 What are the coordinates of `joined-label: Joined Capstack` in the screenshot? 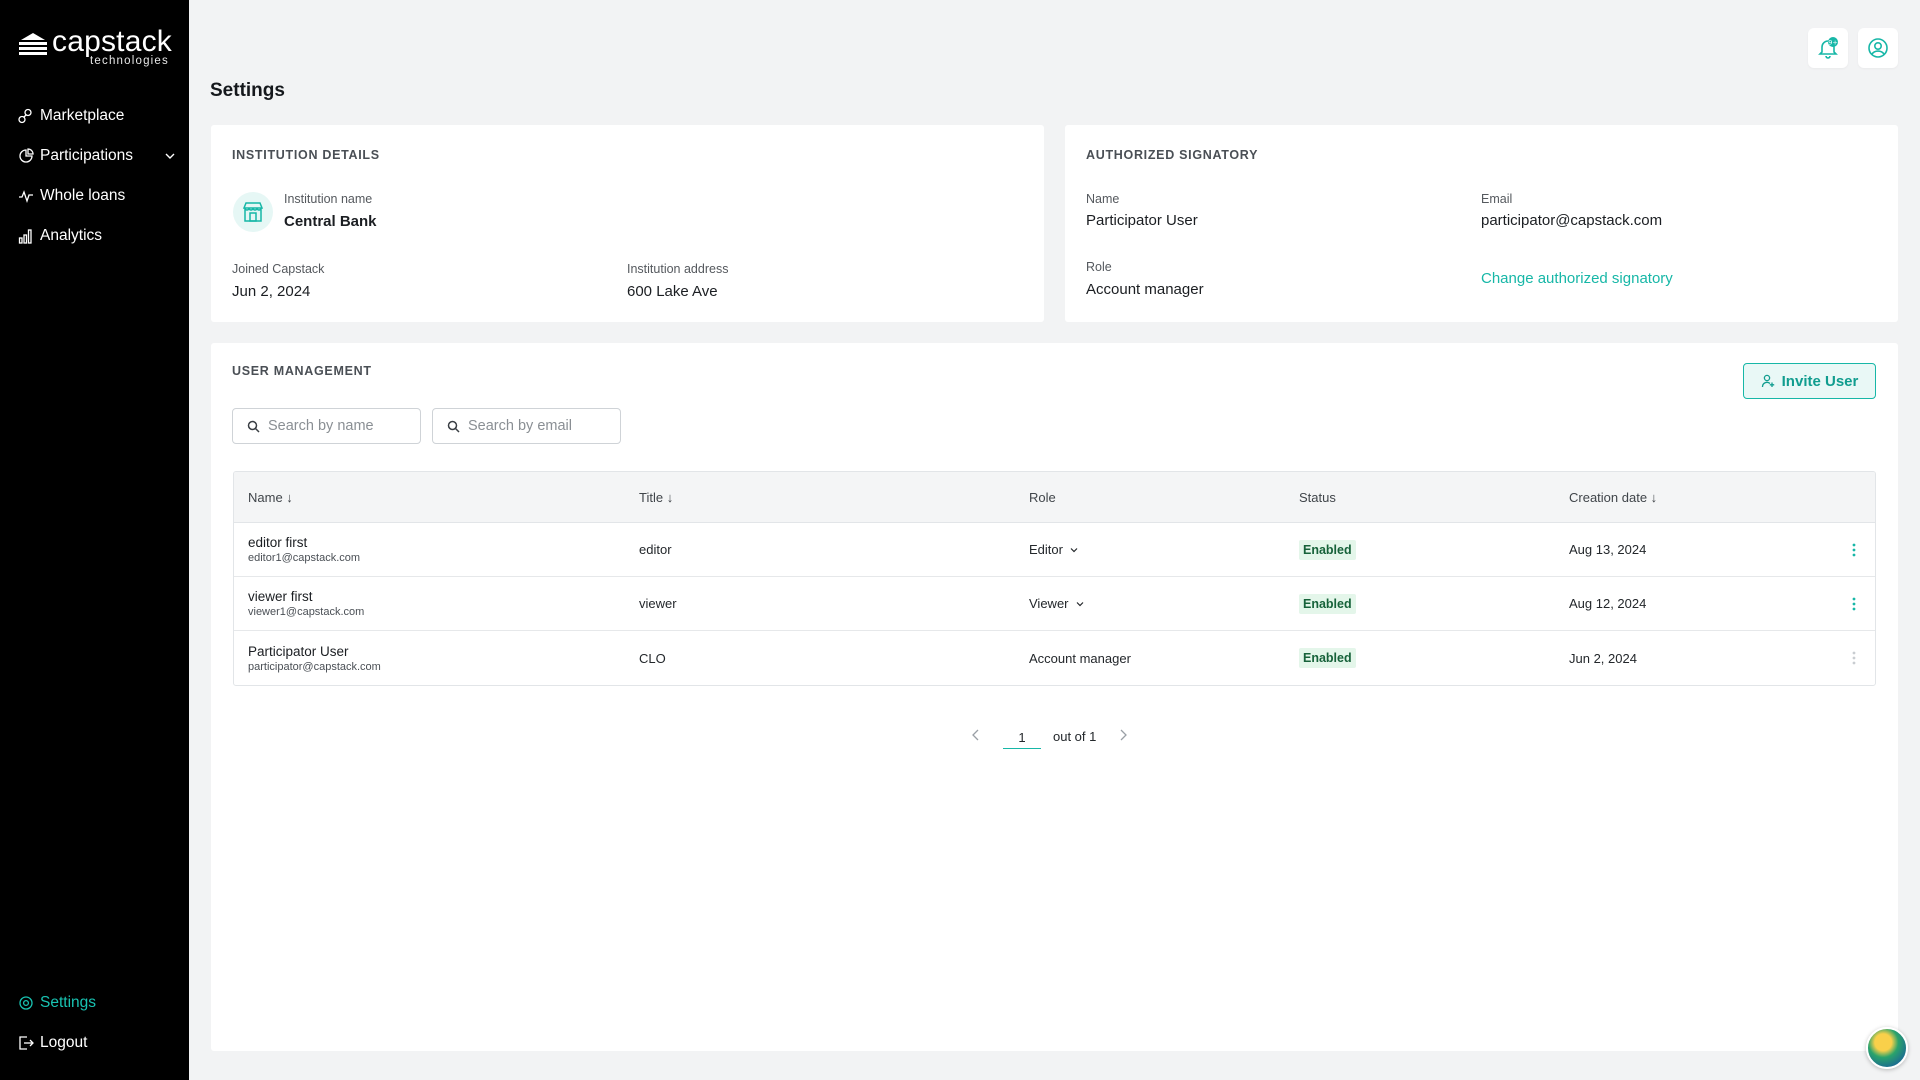 It's located at (278, 269).